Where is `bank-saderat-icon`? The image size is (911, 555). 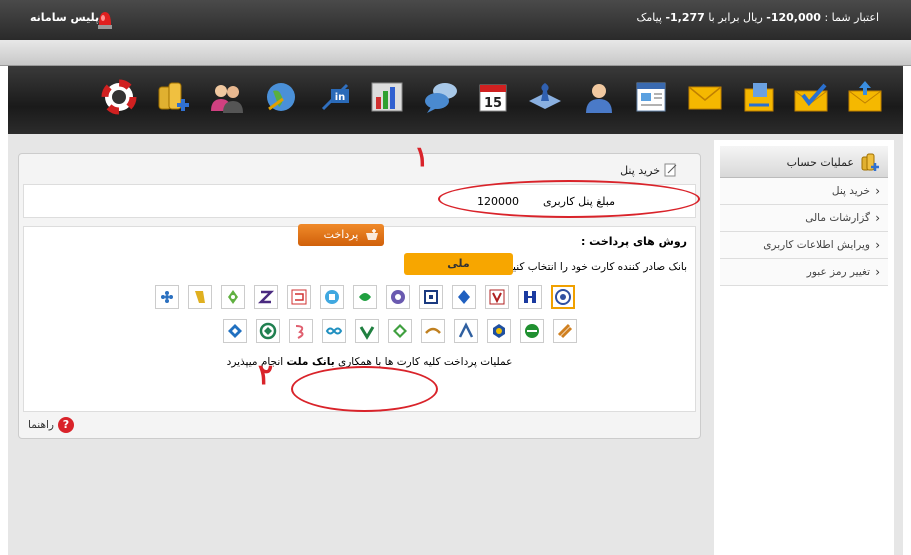 bank-saderat-icon is located at coordinates (497, 297).